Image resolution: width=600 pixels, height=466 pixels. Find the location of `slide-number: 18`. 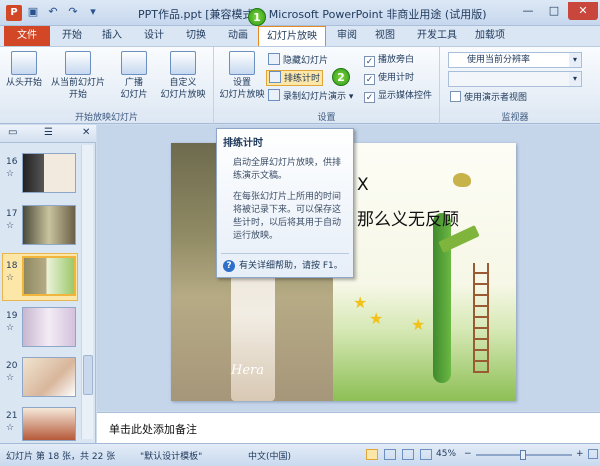

slide-number: 18 is located at coordinates (12, 266).